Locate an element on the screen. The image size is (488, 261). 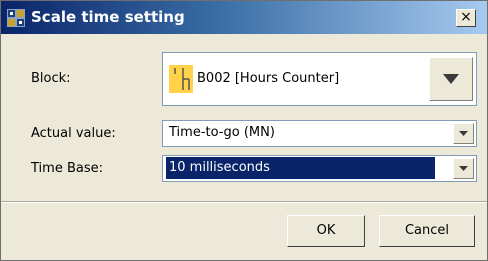
ok-button: OK is located at coordinates (326, 231).